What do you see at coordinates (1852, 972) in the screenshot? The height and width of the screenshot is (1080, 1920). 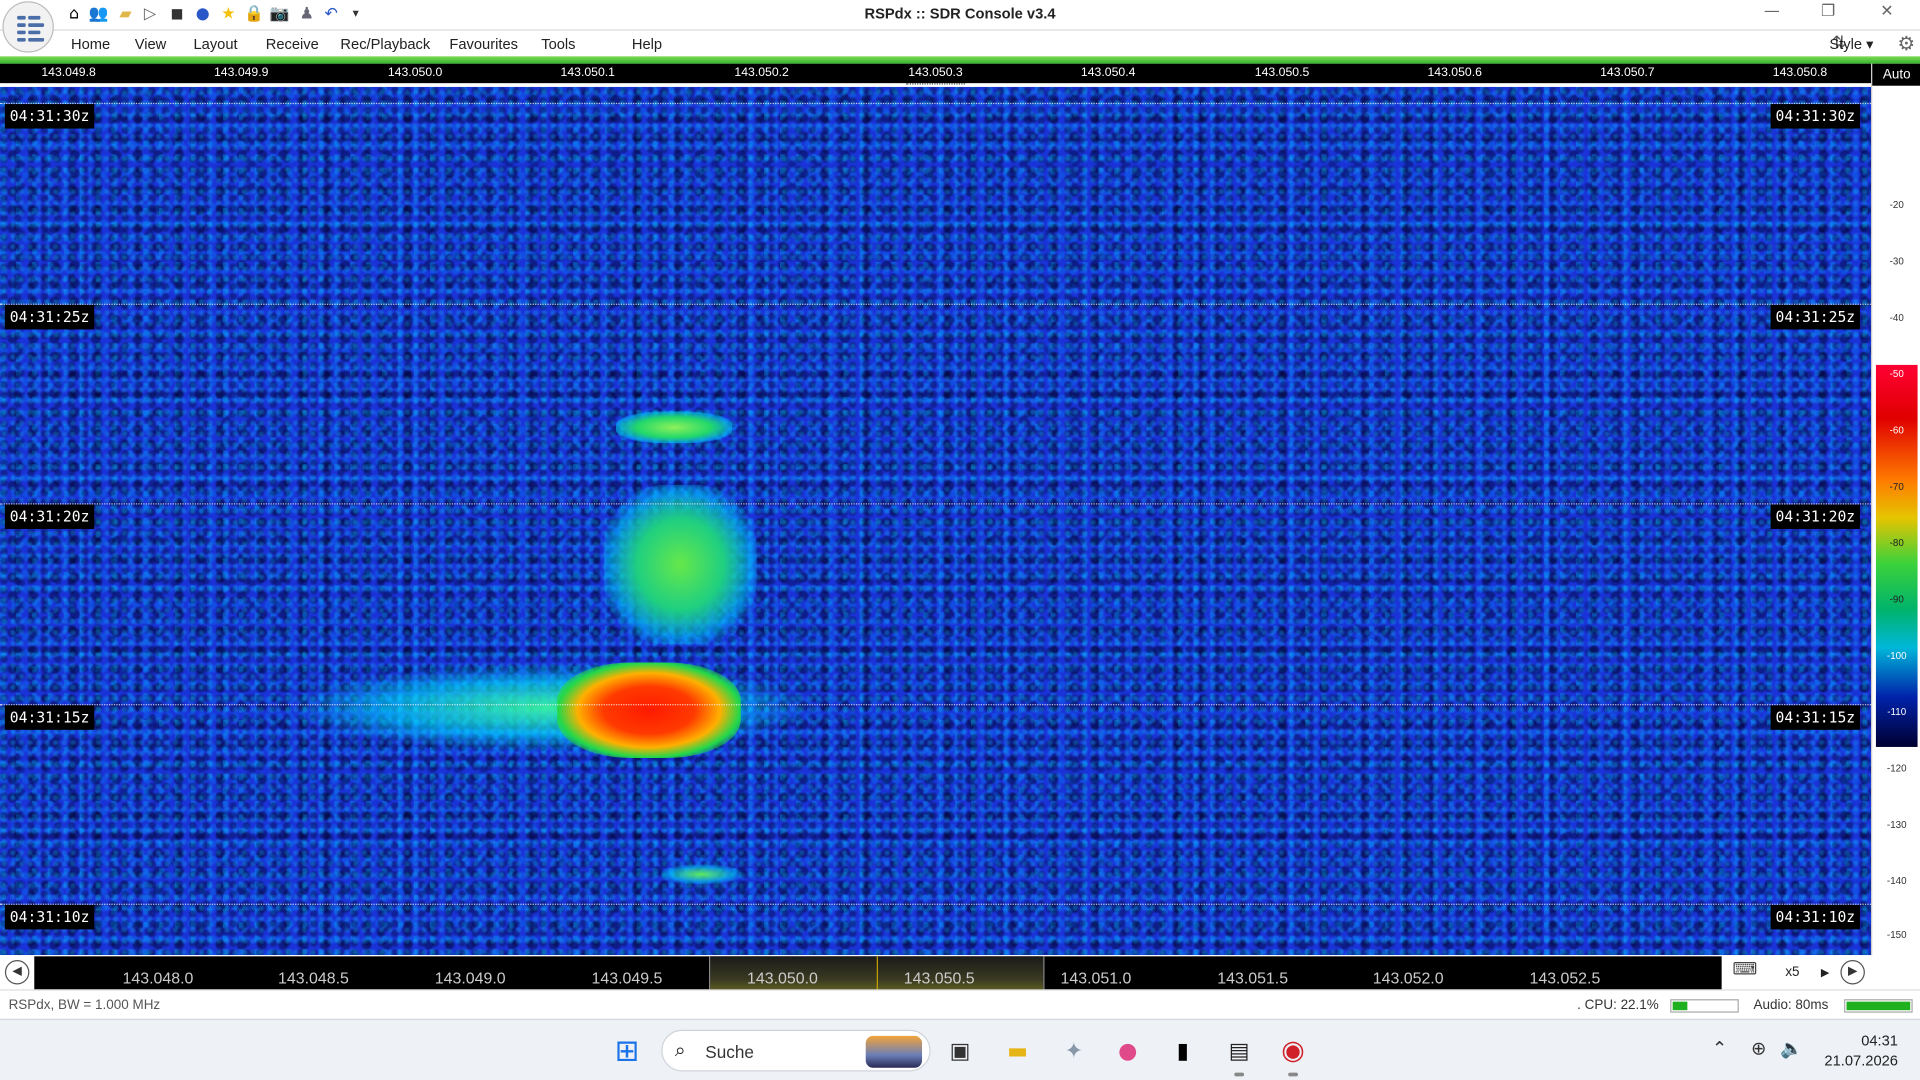 I see `scroll-right-icon: ▶` at bounding box center [1852, 972].